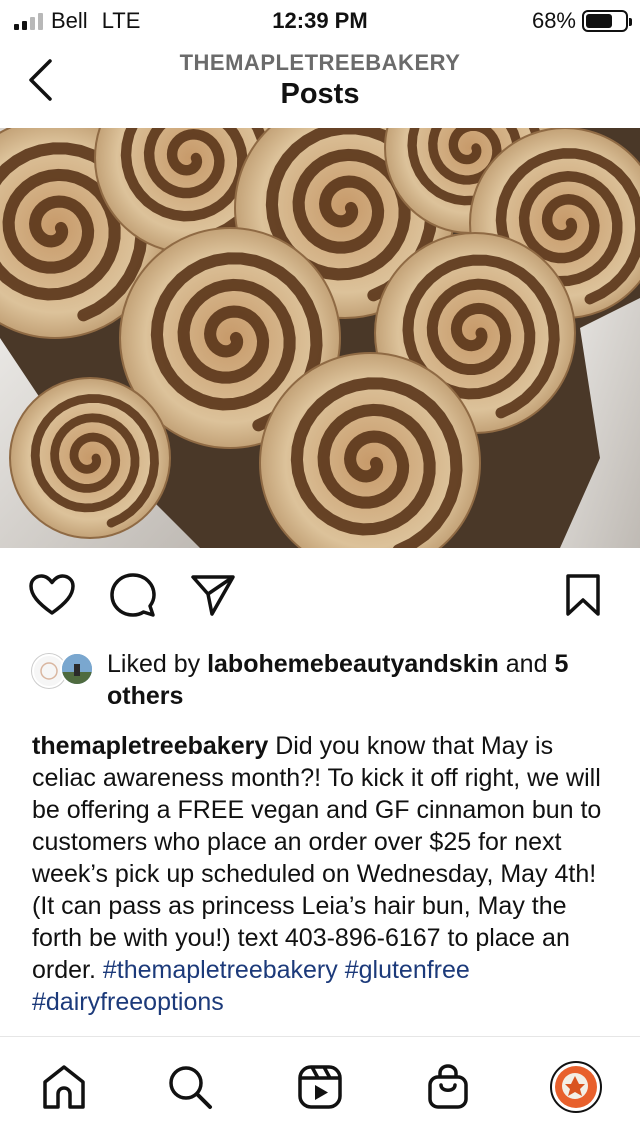  I want to click on hashtag: #dairyfreeoptions, so click(128, 1002).